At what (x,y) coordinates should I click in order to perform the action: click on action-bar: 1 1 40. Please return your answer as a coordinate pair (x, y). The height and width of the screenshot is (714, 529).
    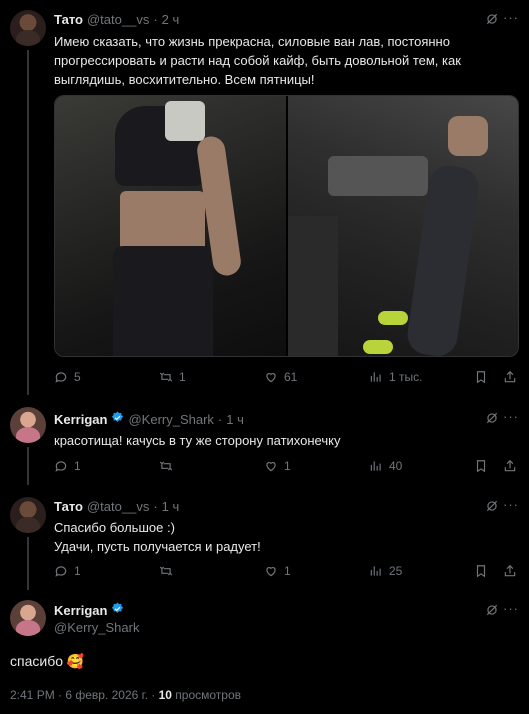
    Looking at the image, I should click on (286, 468).